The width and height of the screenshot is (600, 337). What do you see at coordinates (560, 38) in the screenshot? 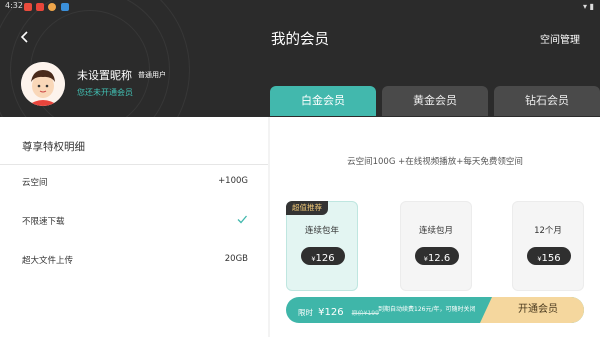
I see `space-manage-button: 空间管理` at bounding box center [560, 38].